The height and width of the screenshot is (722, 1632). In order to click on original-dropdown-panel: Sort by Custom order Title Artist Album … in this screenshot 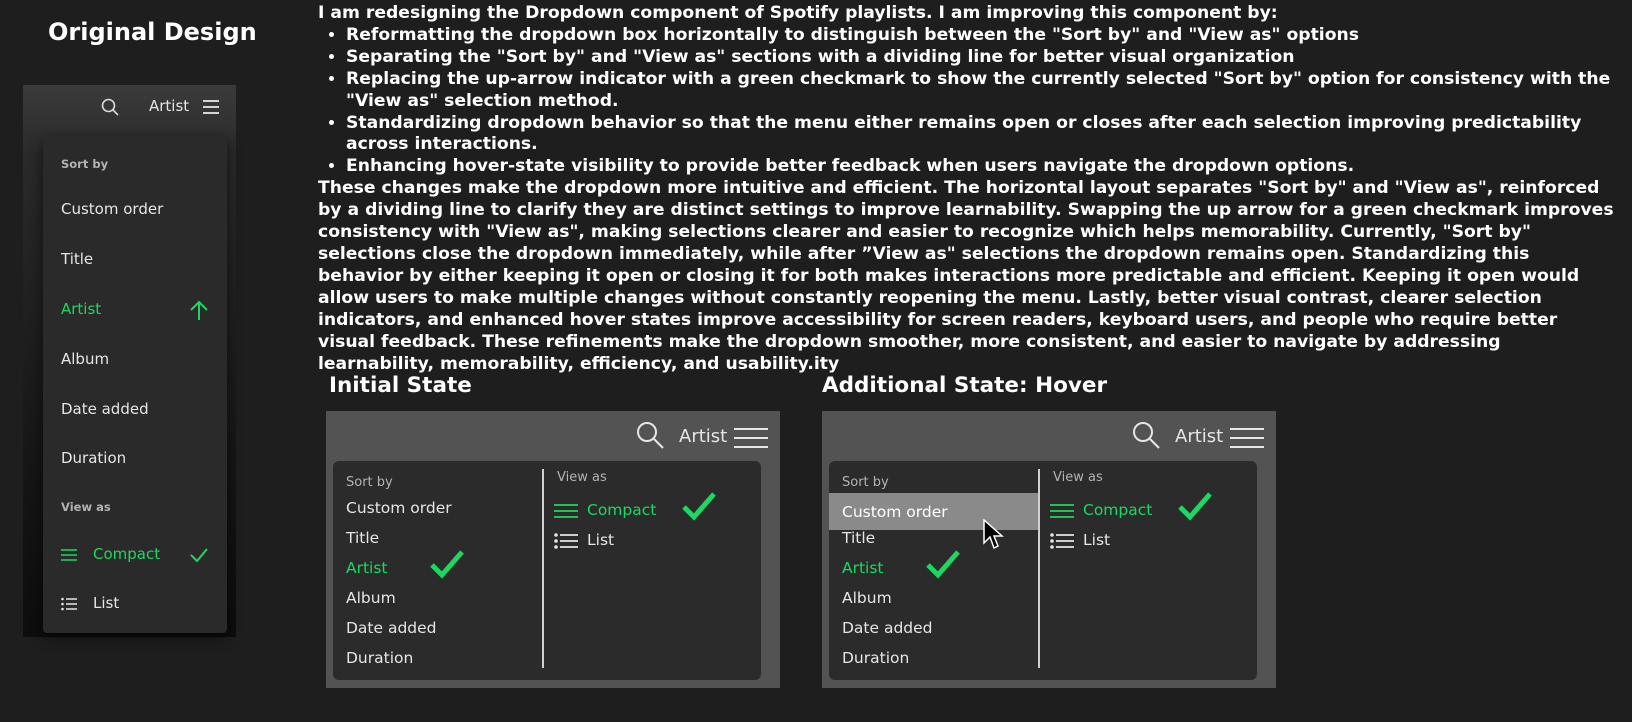, I will do `click(135, 384)`.